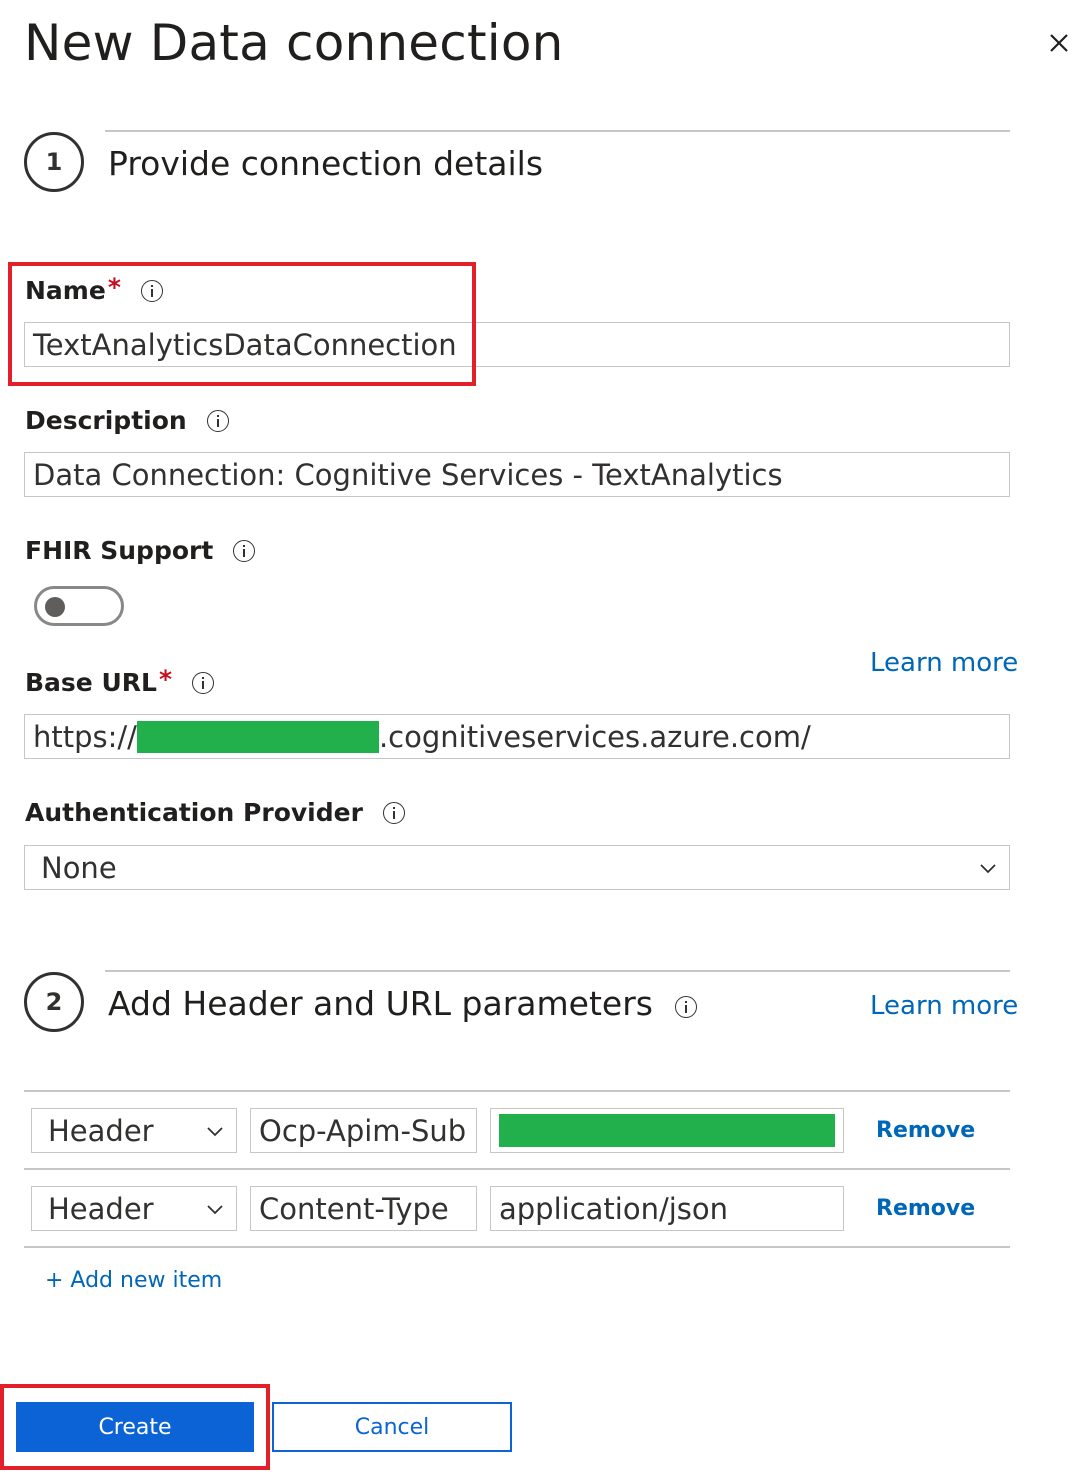 The height and width of the screenshot is (1478, 1069). What do you see at coordinates (119, 550) in the screenshot?
I see `fhir-support-label-text: FHIR Support` at bounding box center [119, 550].